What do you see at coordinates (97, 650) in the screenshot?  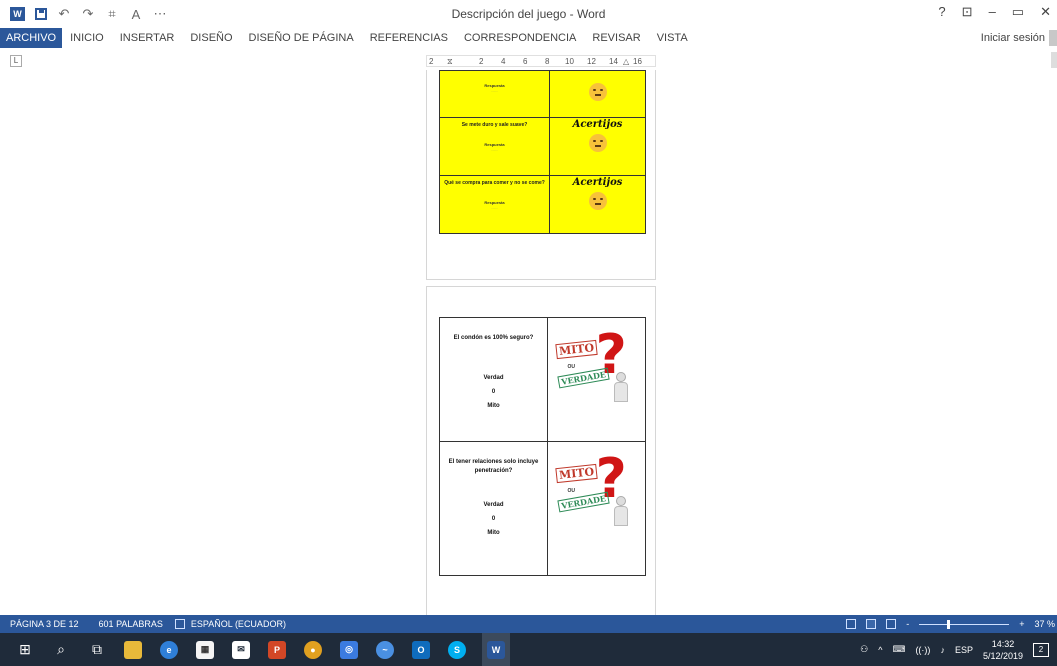 I see `task-view-icon: ⧉` at bounding box center [97, 650].